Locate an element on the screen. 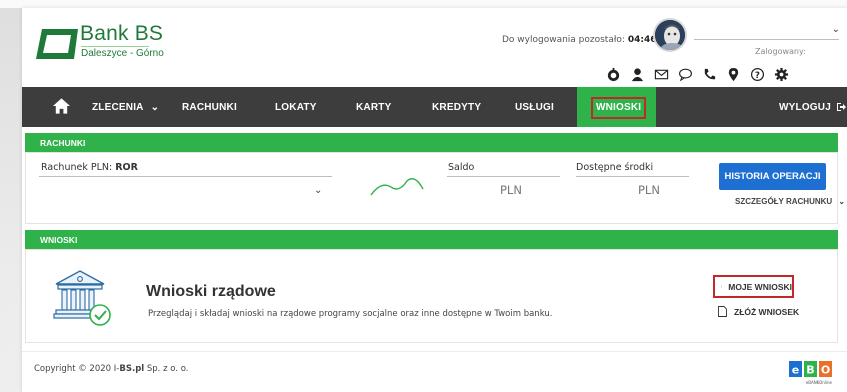 The width and height of the screenshot is (847, 392). account-value: ROR is located at coordinates (126, 167).